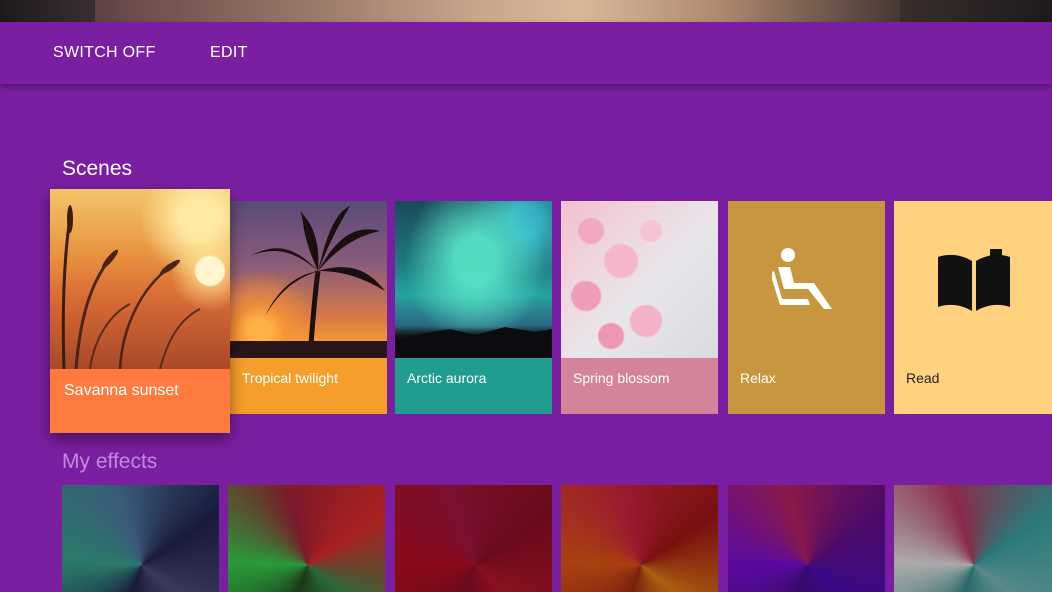 The width and height of the screenshot is (1052, 592). Describe the element at coordinates (802, 278) in the screenshot. I see `relax-recliner-icon` at that location.